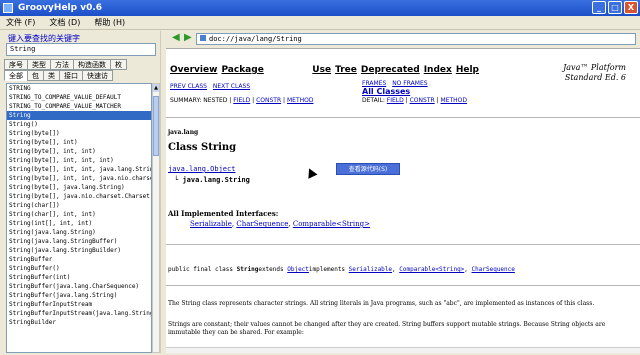  Describe the element at coordinates (16, 75) in the screenshot. I see `tab-all: 全部` at that location.